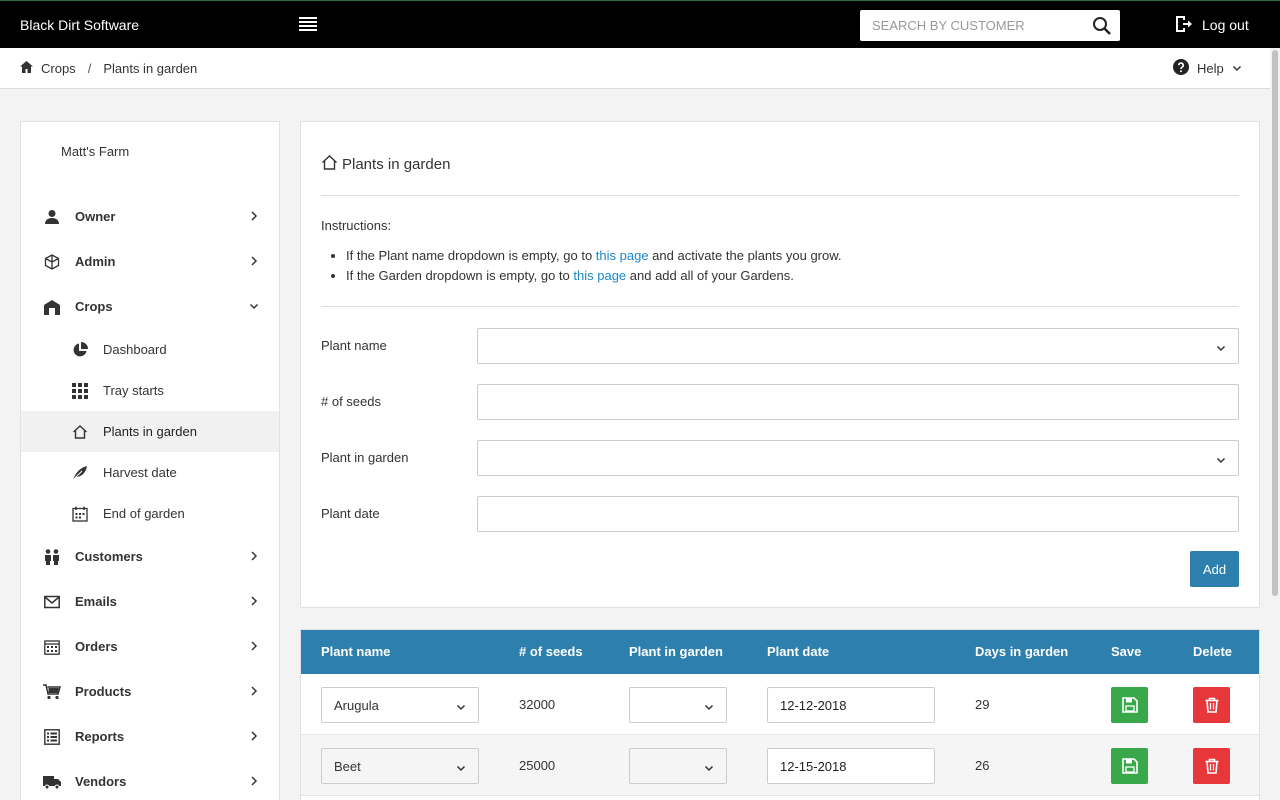 The image size is (1280, 800). I want to click on sidebar-sub-label: Dashboard, so click(135, 349).